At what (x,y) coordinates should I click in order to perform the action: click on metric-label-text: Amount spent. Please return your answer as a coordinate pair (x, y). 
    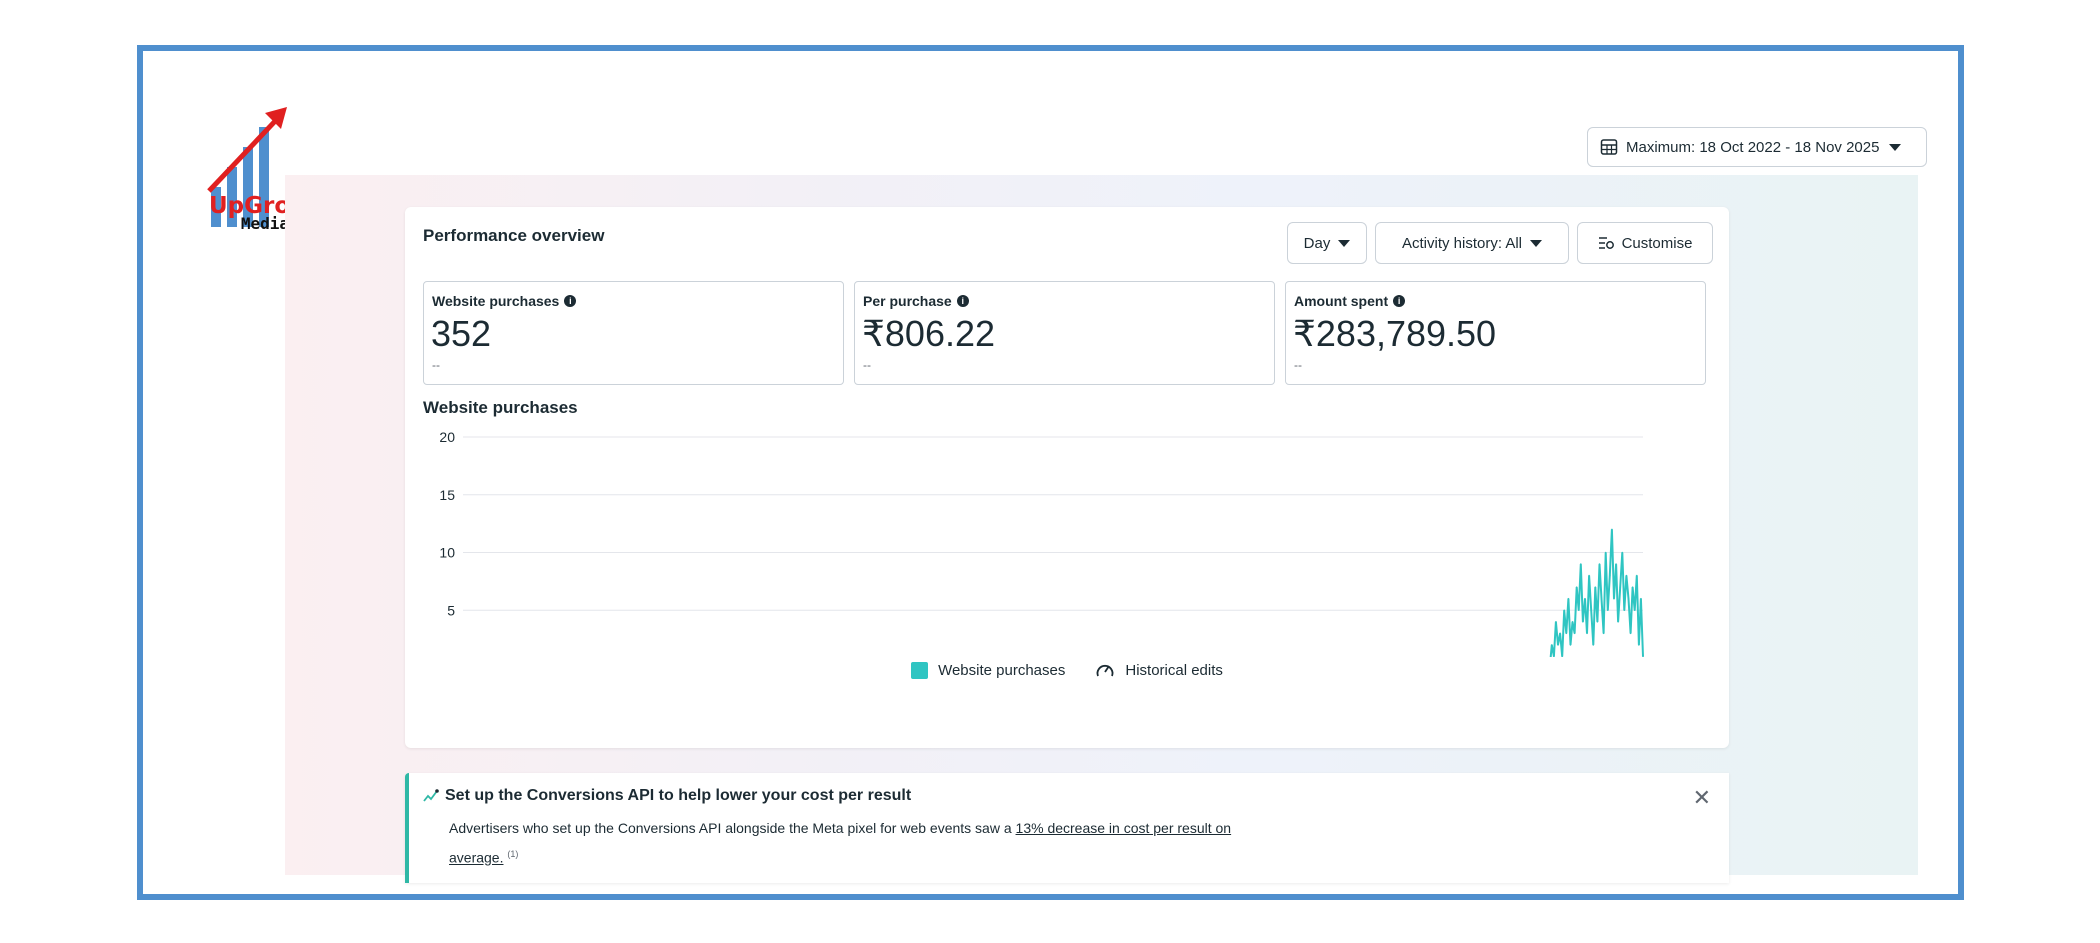
    Looking at the image, I should click on (1341, 301).